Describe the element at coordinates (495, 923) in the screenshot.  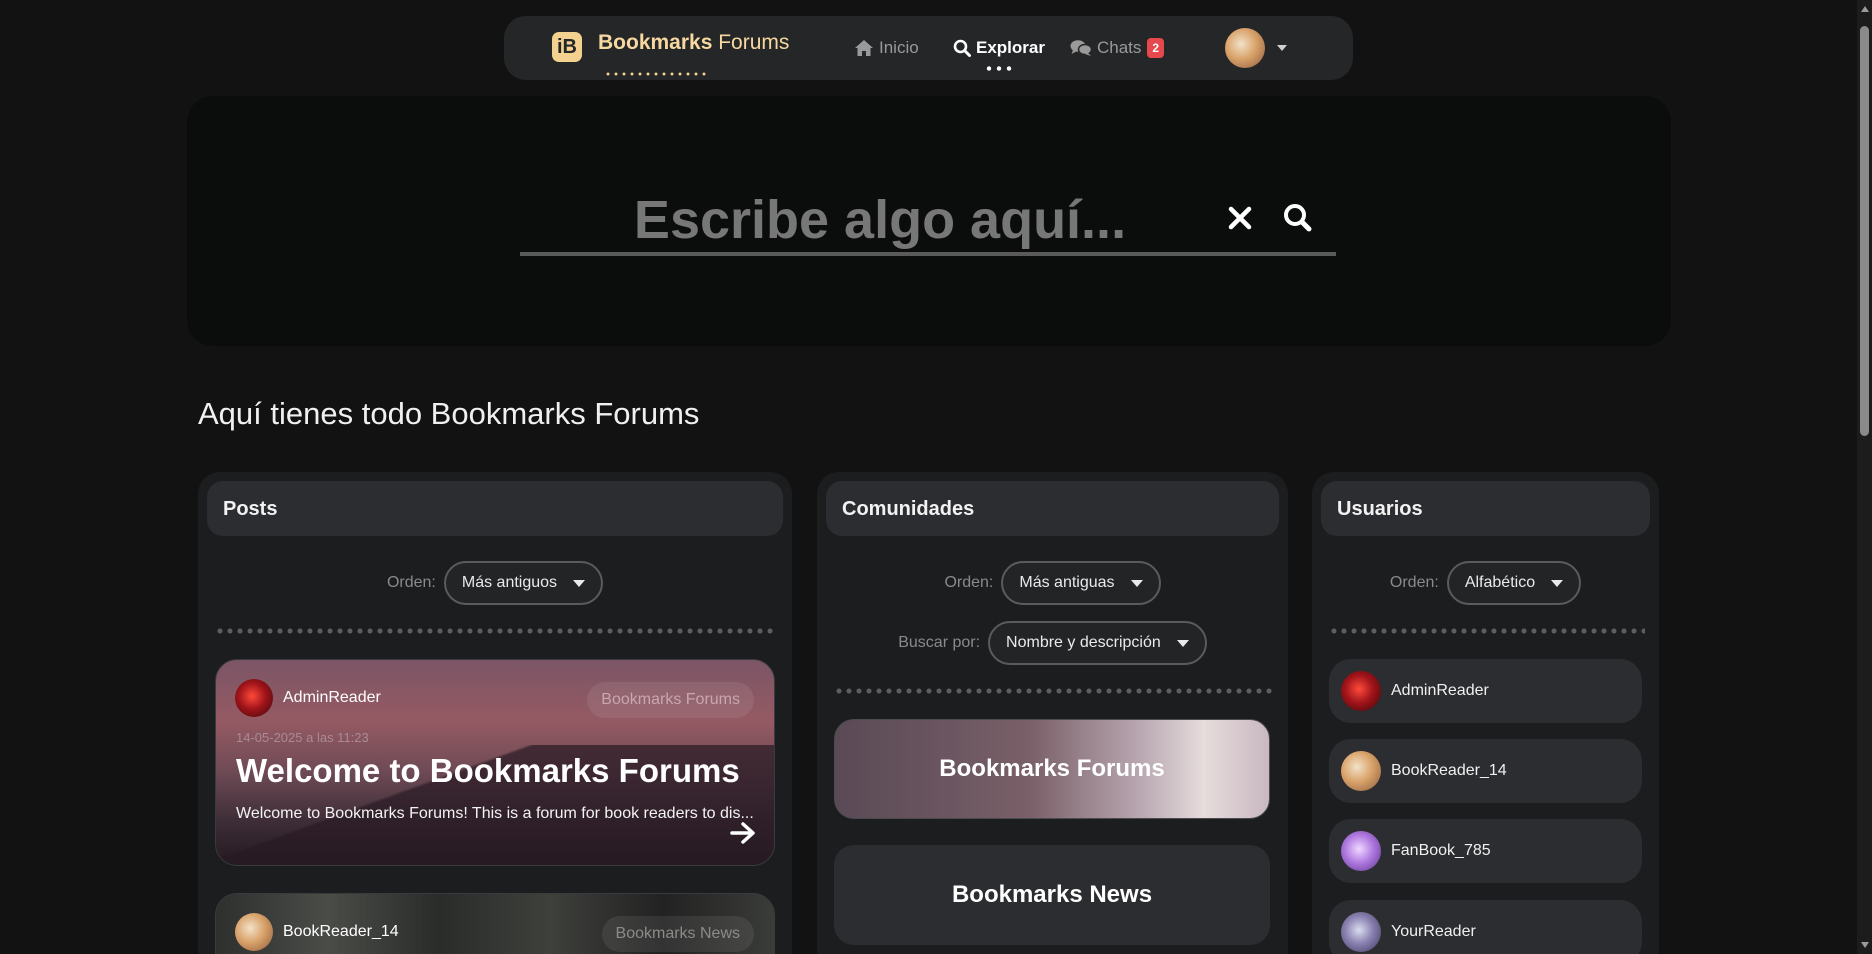
I see `post-card: BookReader_14 Bookmarks News` at that location.